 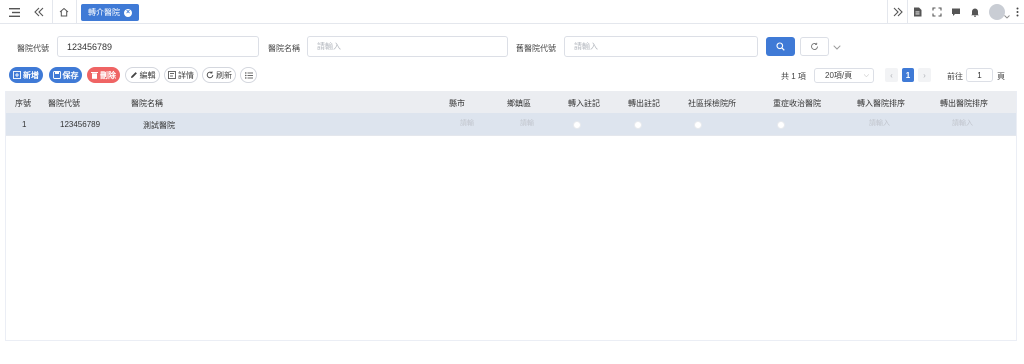 I want to click on cell-code: 123456789, so click(x=80, y=124).